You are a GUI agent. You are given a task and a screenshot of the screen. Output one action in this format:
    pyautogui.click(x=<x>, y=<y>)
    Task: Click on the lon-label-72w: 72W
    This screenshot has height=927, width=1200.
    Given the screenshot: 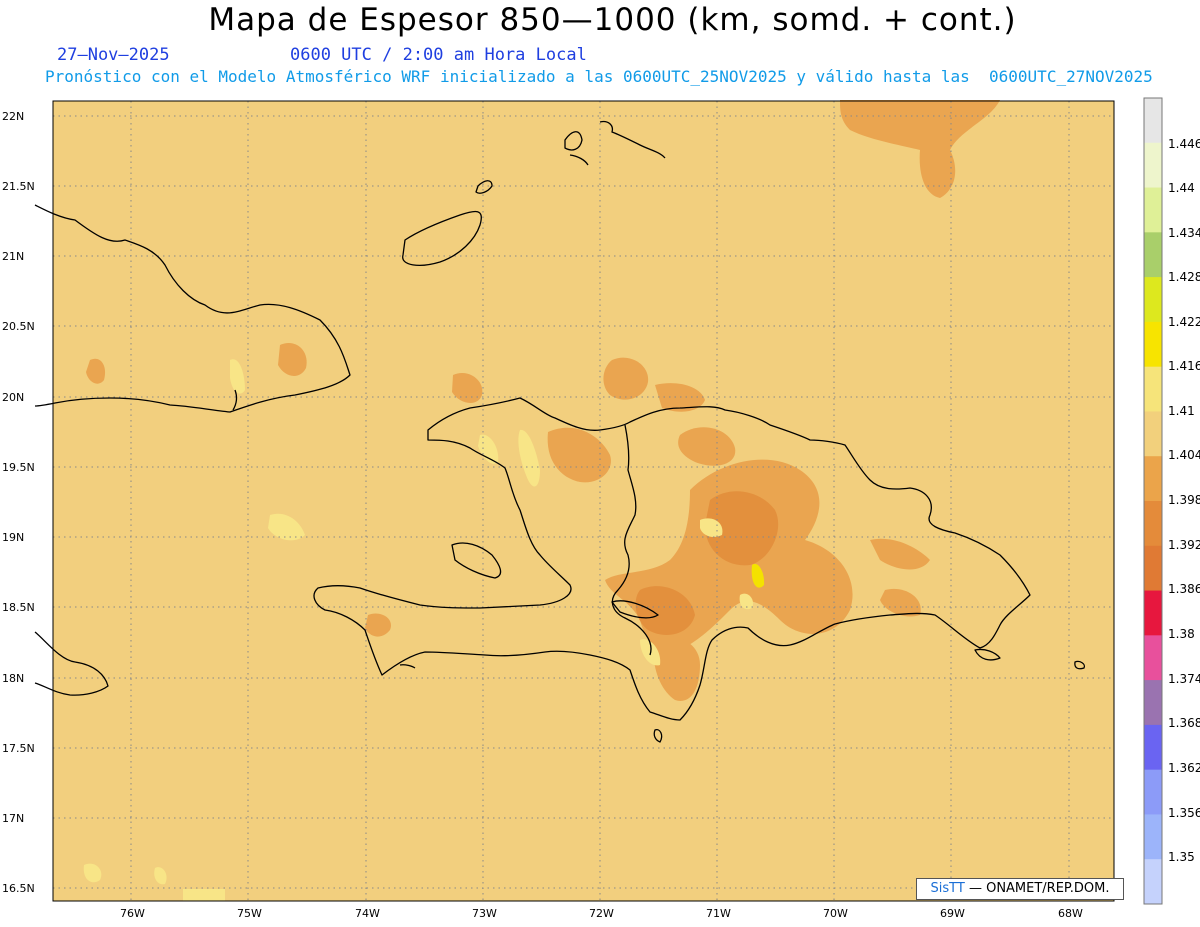 What is the action you would take?
    pyautogui.click(x=601, y=913)
    